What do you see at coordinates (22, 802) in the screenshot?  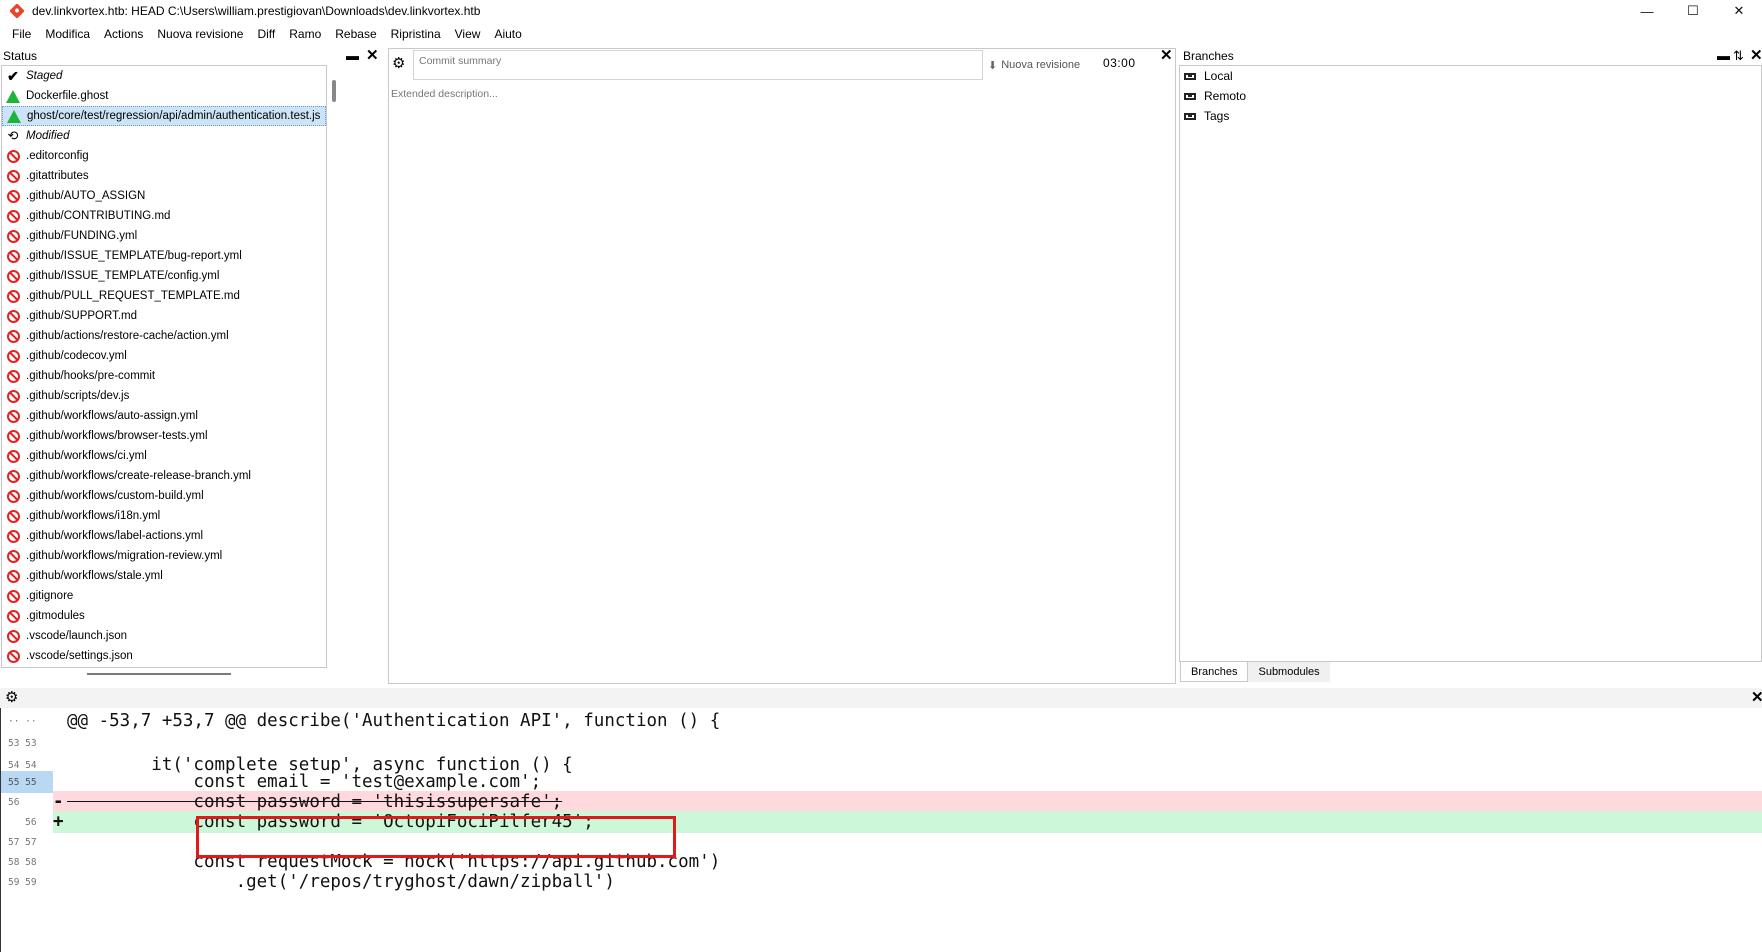 I see `line-number: 56` at bounding box center [22, 802].